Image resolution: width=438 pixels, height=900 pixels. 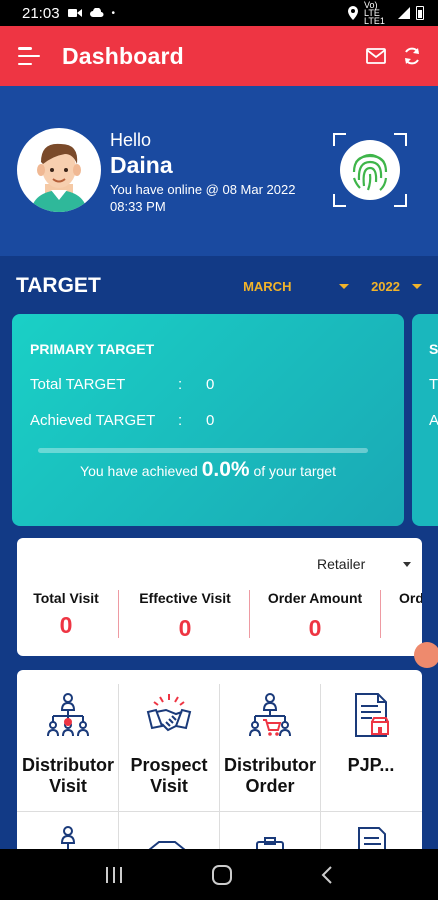 I want to click on total-target-row: Total TARGET : 0, so click(x=122, y=384).